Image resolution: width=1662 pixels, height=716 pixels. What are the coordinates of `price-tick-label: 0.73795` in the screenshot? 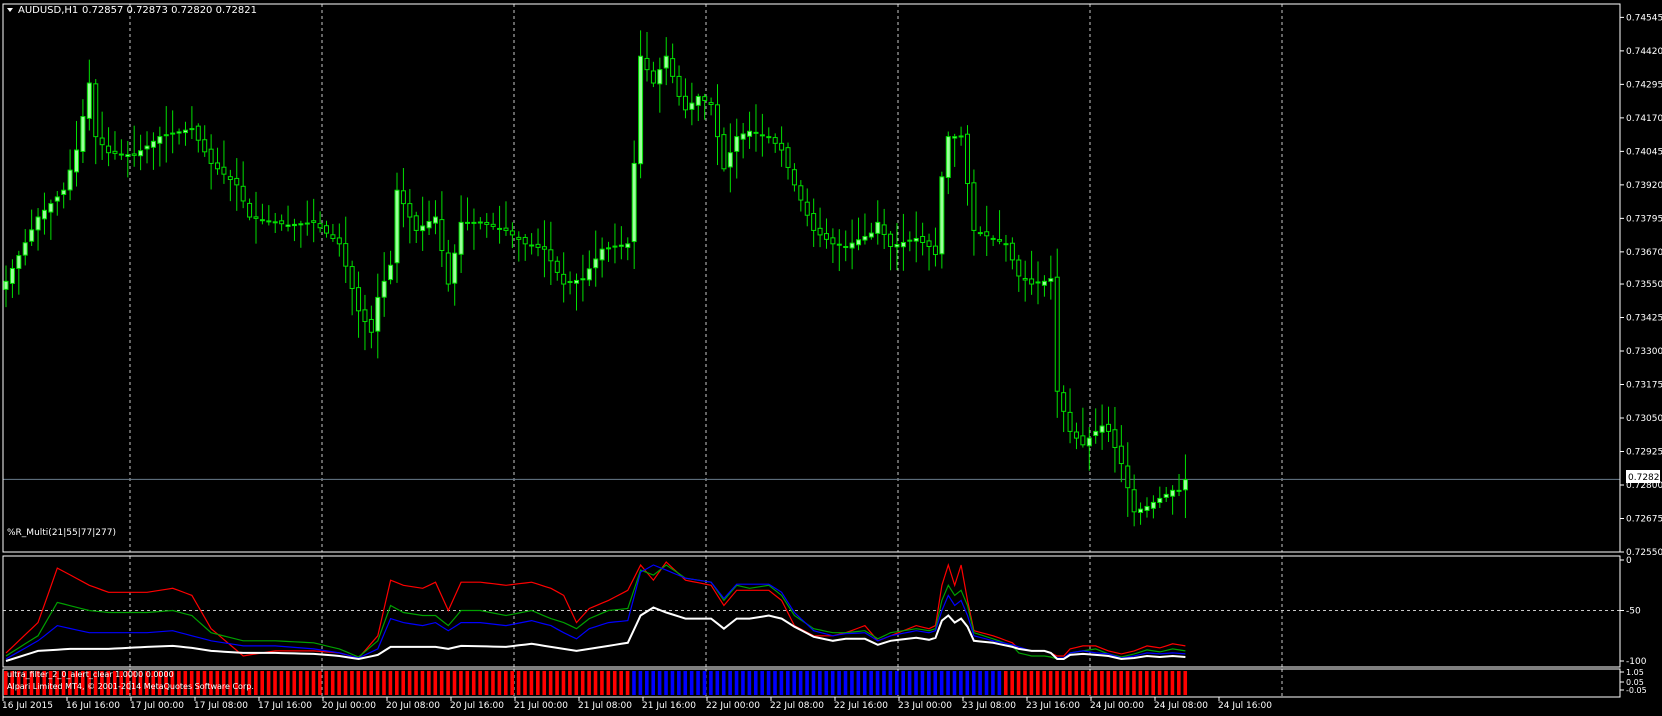 It's located at (1644, 219).